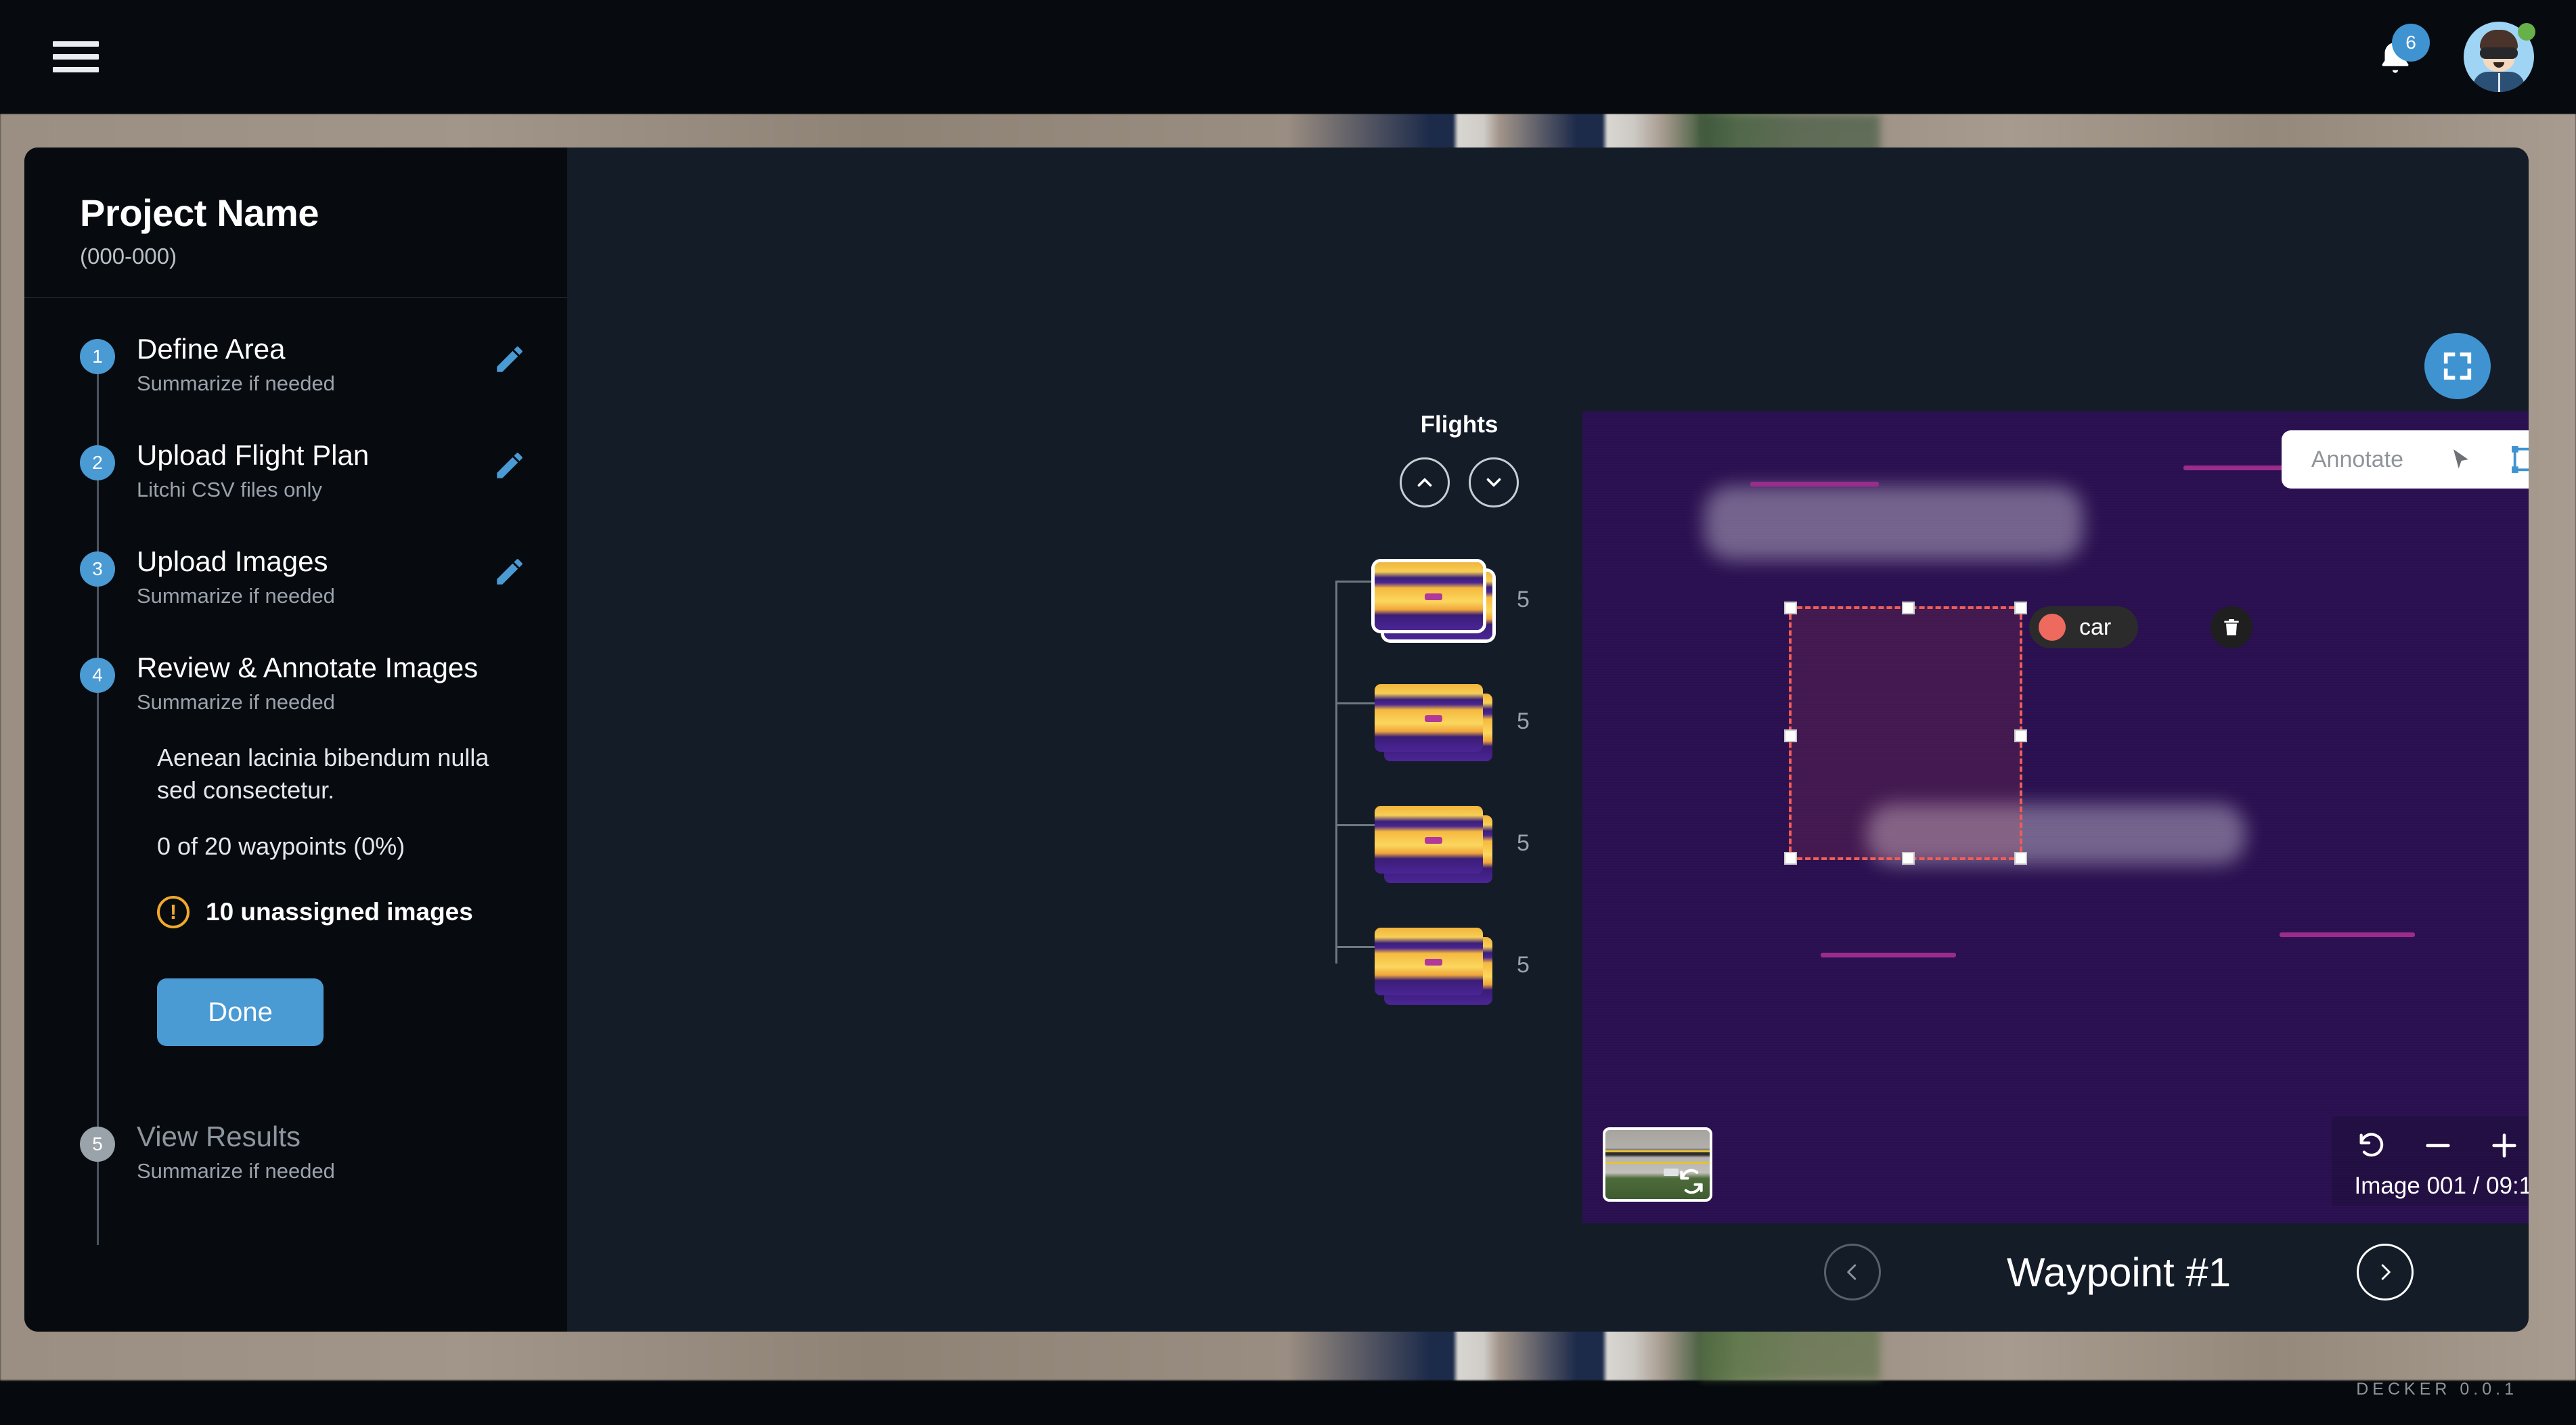 The height and width of the screenshot is (1425, 2576). I want to click on chevron-right-icon, so click(2386, 1272).